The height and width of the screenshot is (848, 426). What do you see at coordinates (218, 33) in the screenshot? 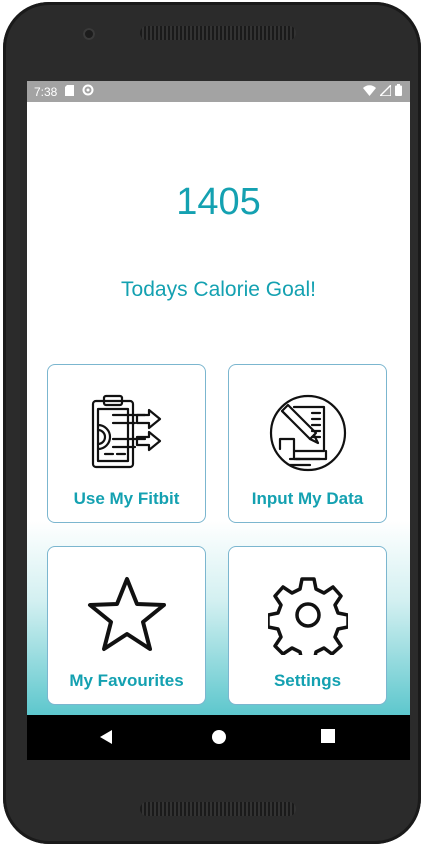
I see `top-speaker-grille` at bounding box center [218, 33].